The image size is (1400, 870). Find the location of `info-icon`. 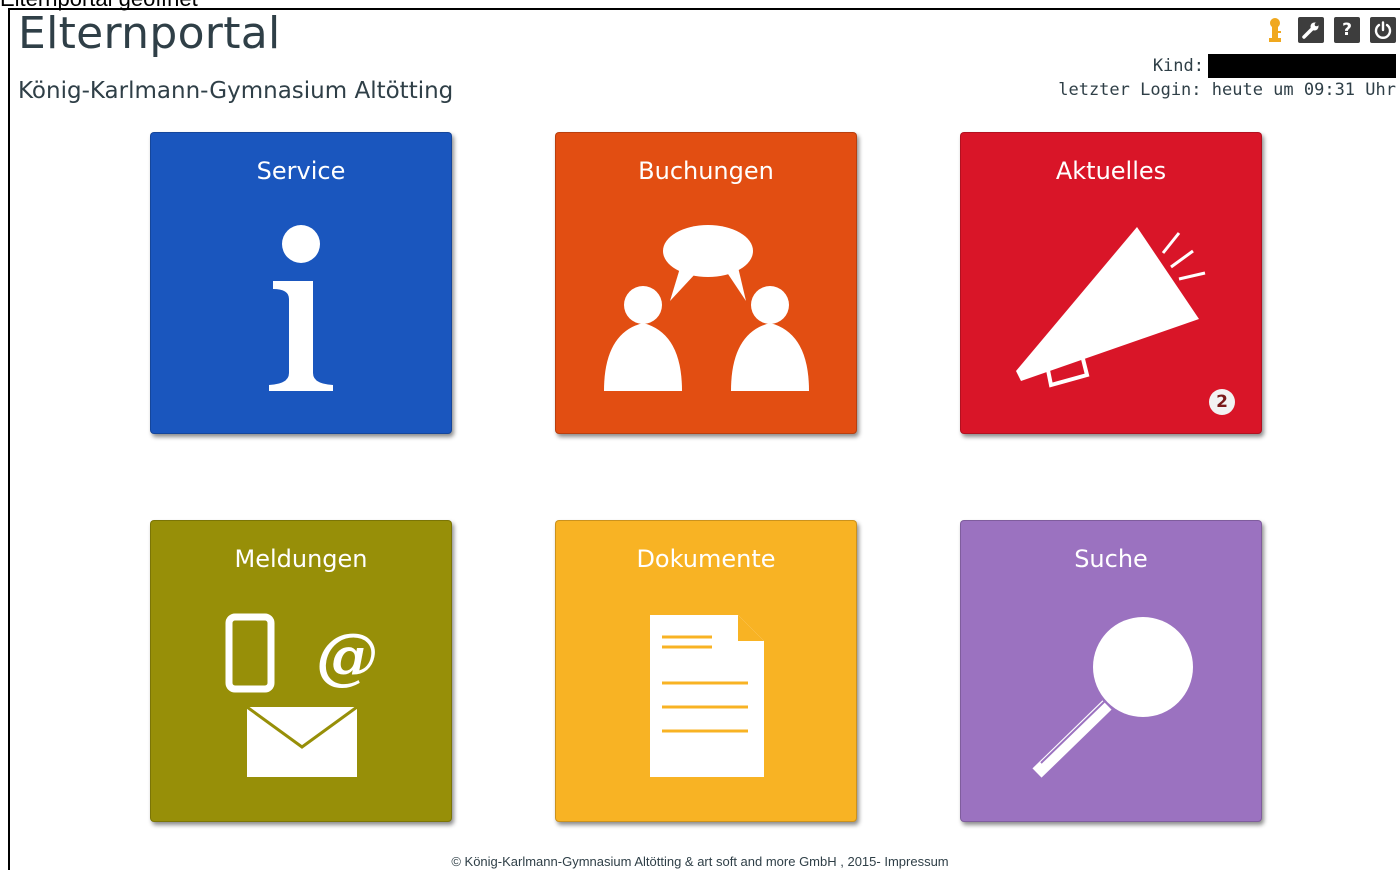

info-icon is located at coordinates (301, 308).